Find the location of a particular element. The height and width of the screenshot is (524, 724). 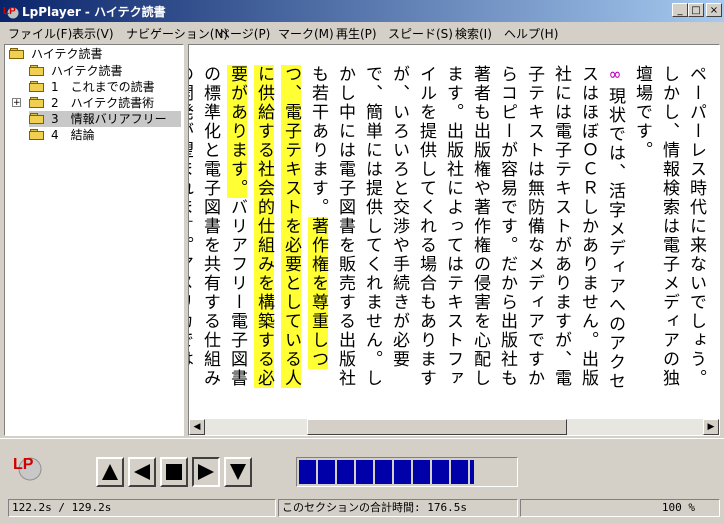

progress-fill is located at coordinates (386, 472).